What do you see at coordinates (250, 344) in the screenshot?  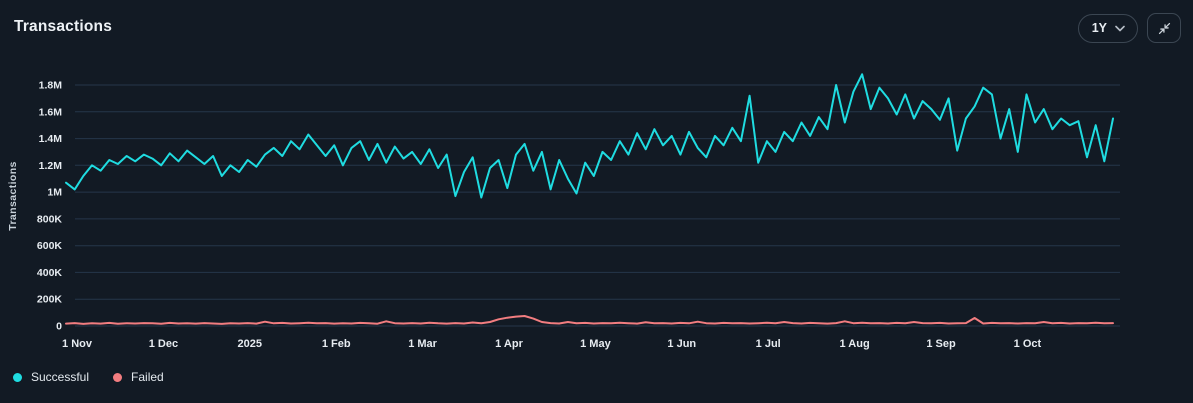 I see `x-tick-label: 2025` at bounding box center [250, 344].